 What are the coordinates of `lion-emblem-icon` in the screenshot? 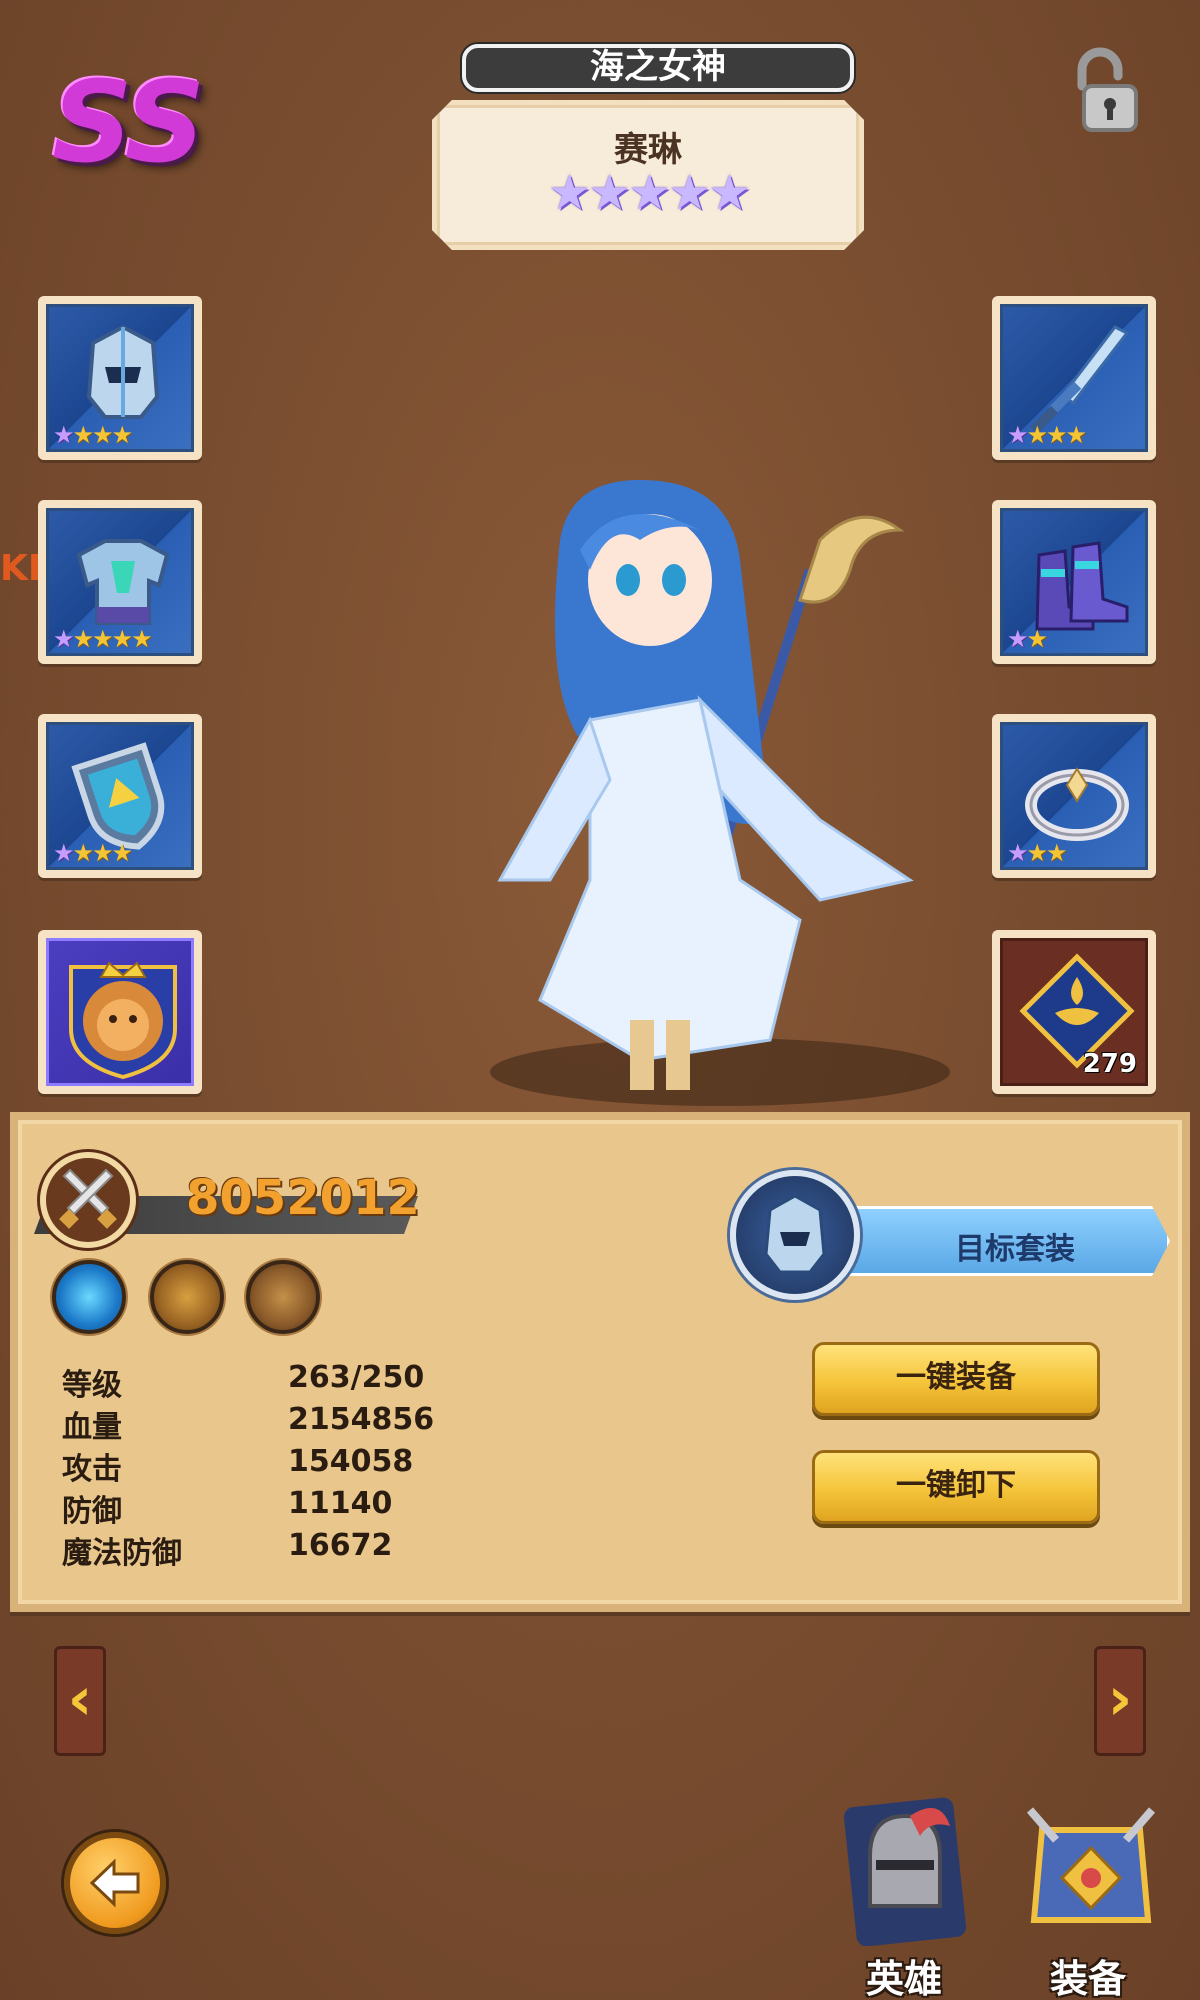 It's located at (120, 1012).